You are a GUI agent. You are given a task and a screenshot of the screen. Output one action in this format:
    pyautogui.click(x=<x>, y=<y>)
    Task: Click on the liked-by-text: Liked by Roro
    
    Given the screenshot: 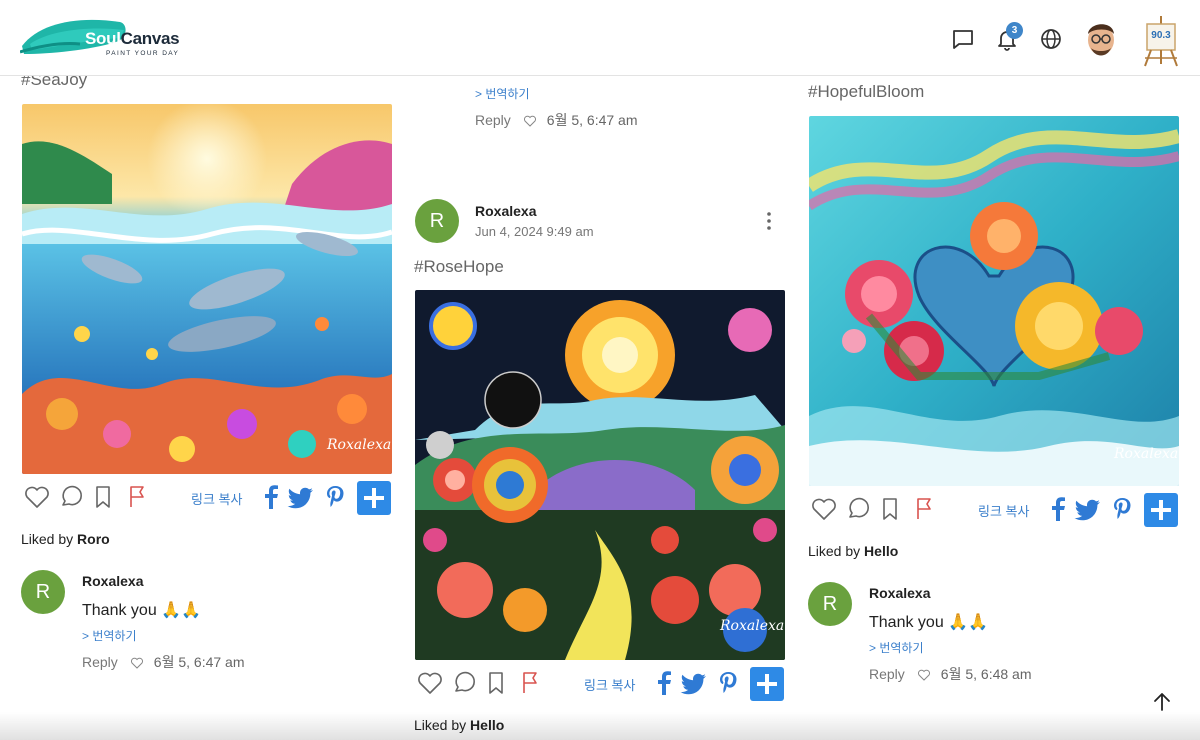 What is the action you would take?
    pyautogui.click(x=65, y=539)
    